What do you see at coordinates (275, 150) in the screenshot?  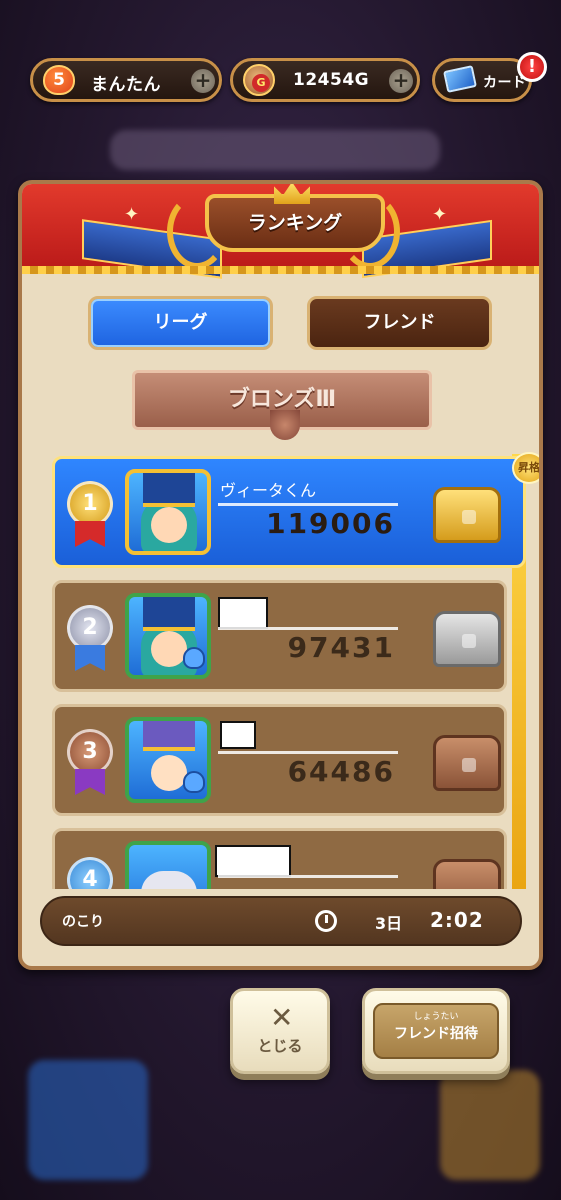 I see `background-title` at bounding box center [275, 150].